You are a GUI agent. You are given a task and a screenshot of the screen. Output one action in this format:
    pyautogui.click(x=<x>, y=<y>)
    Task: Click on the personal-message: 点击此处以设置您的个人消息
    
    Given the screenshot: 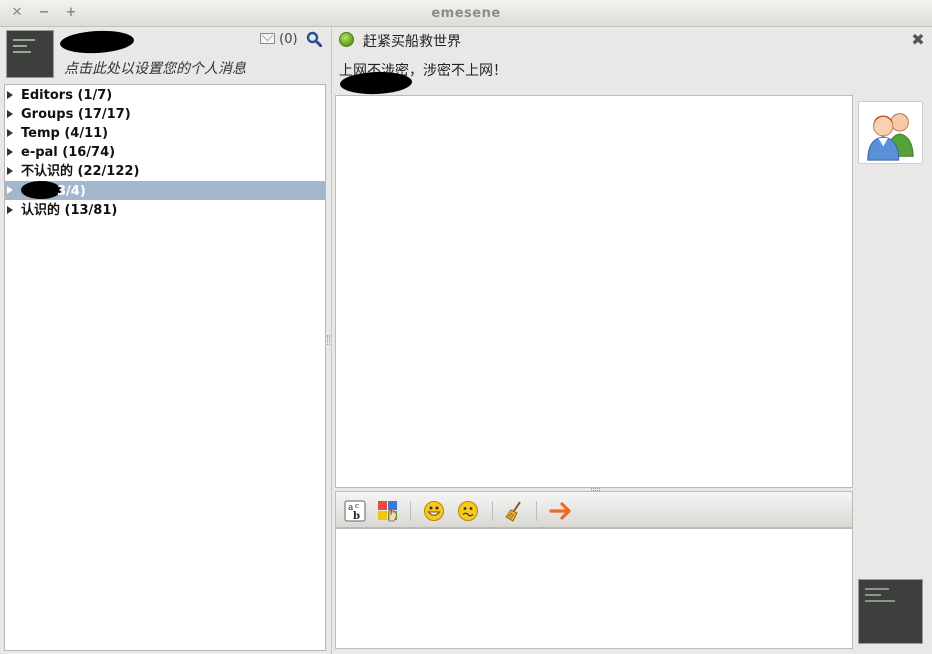 What is the action you would take?
    pyautogui.click(x=155, y=68)
    